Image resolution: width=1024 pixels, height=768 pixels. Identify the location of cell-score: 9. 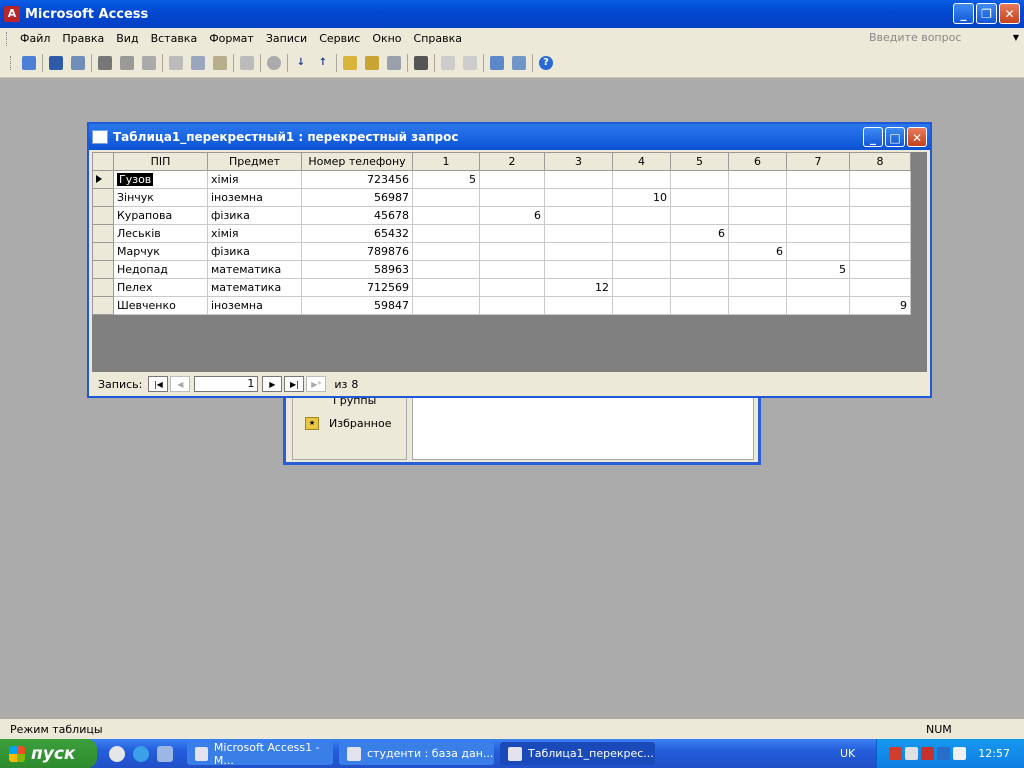
(880, 305).